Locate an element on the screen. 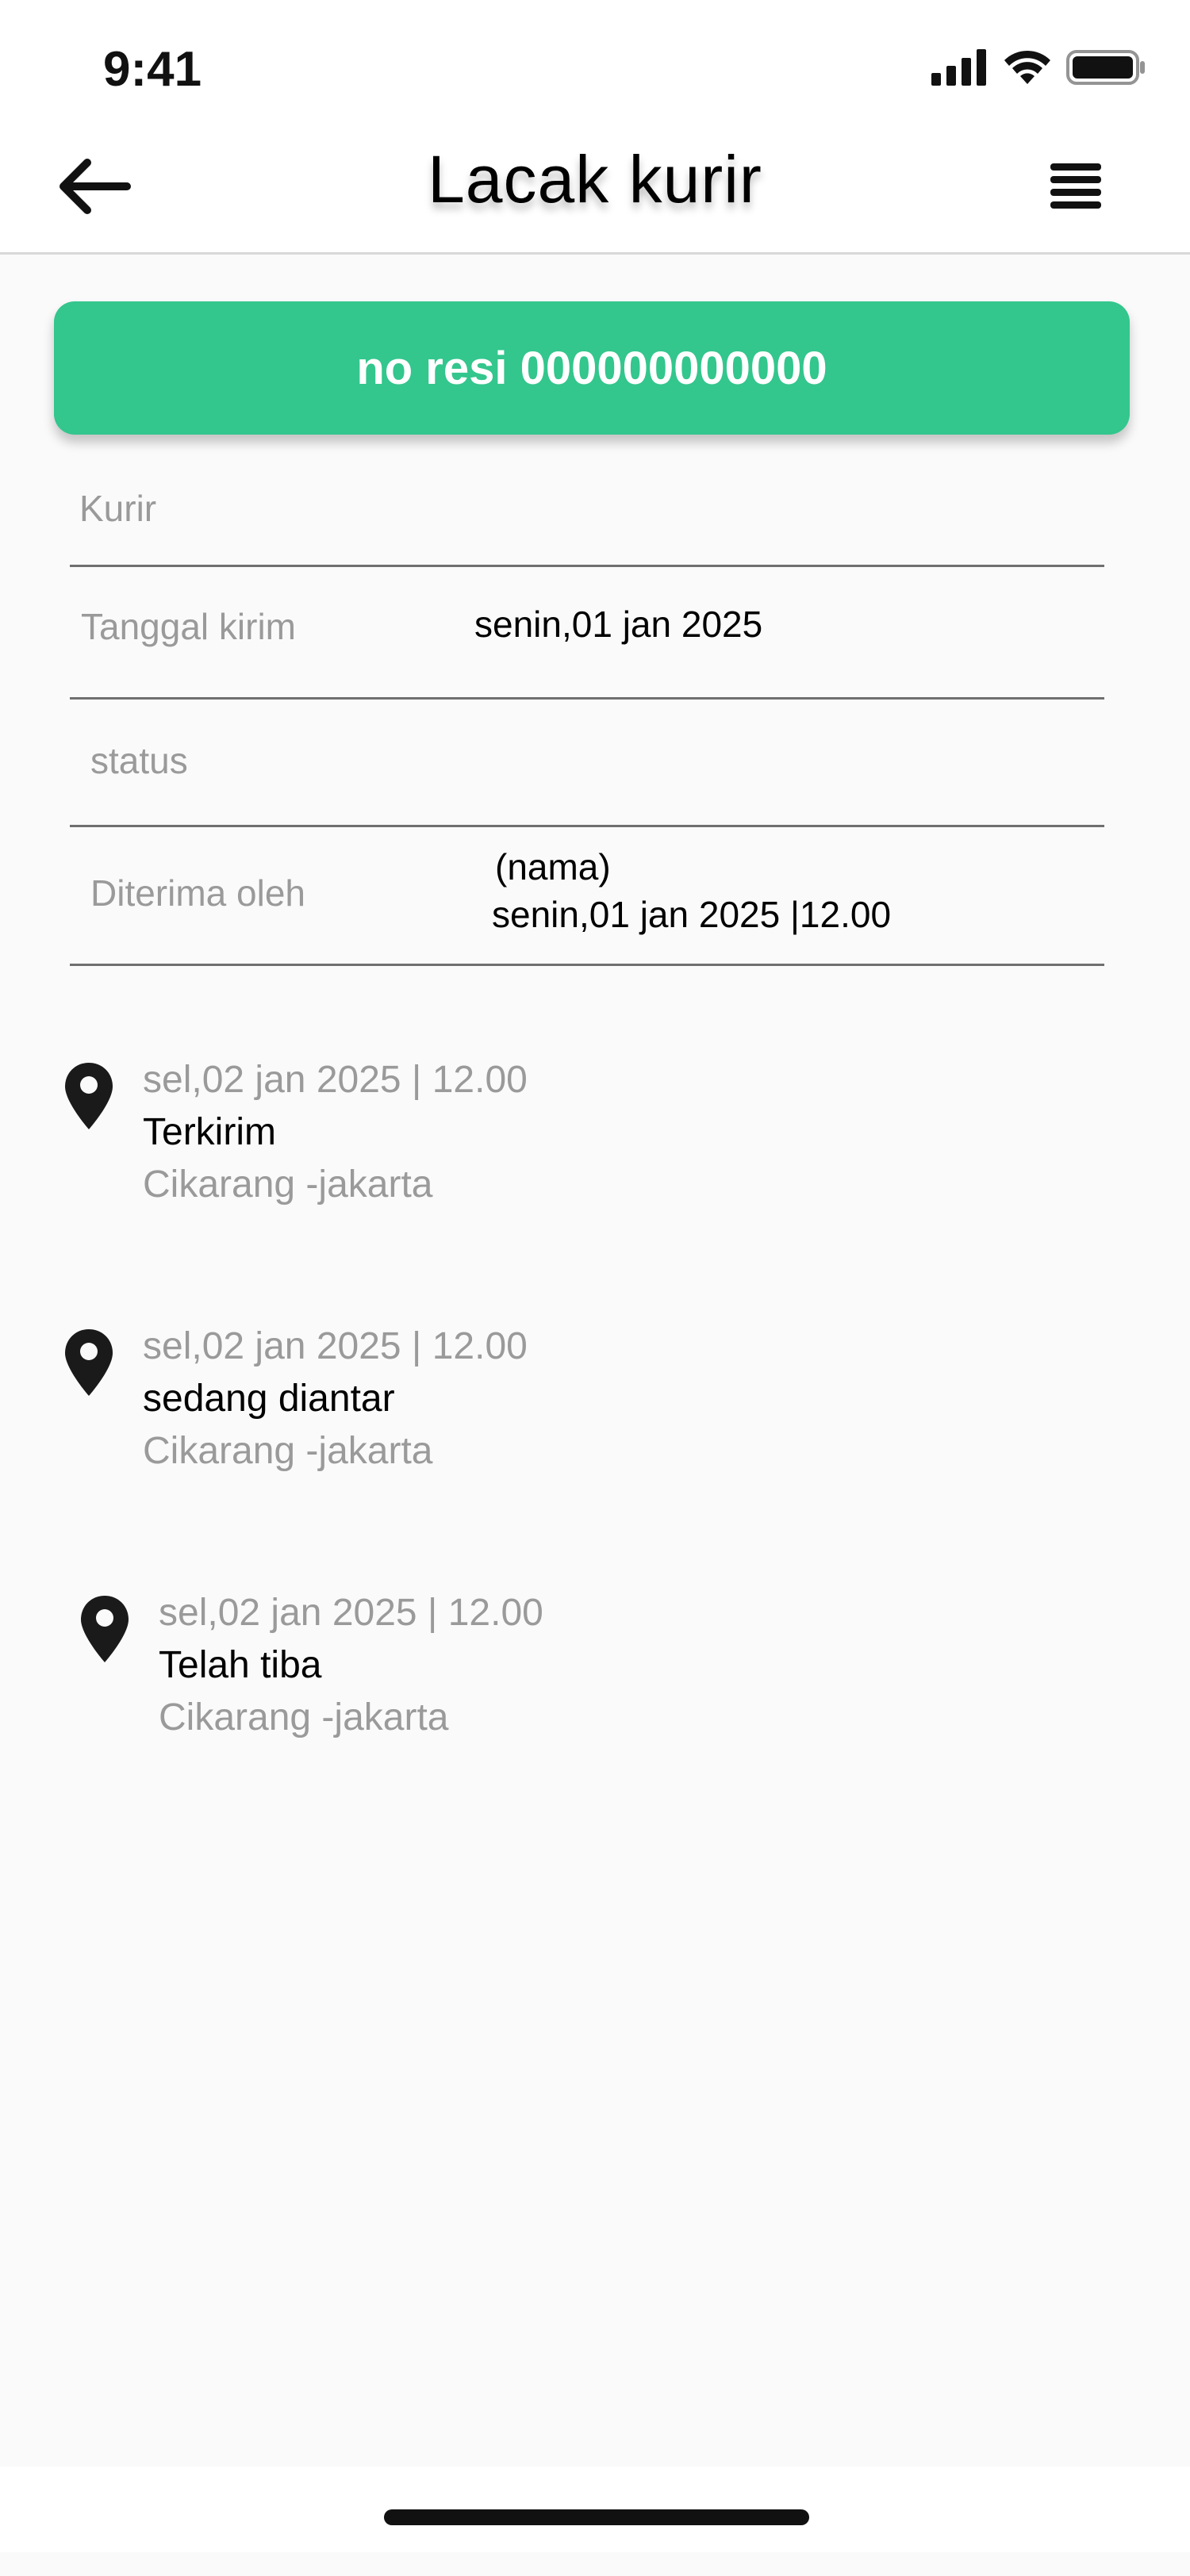 The height and width of the screenshot is (2576, 1190). kurir-label: Kurir is located at coordinates (118, 509).